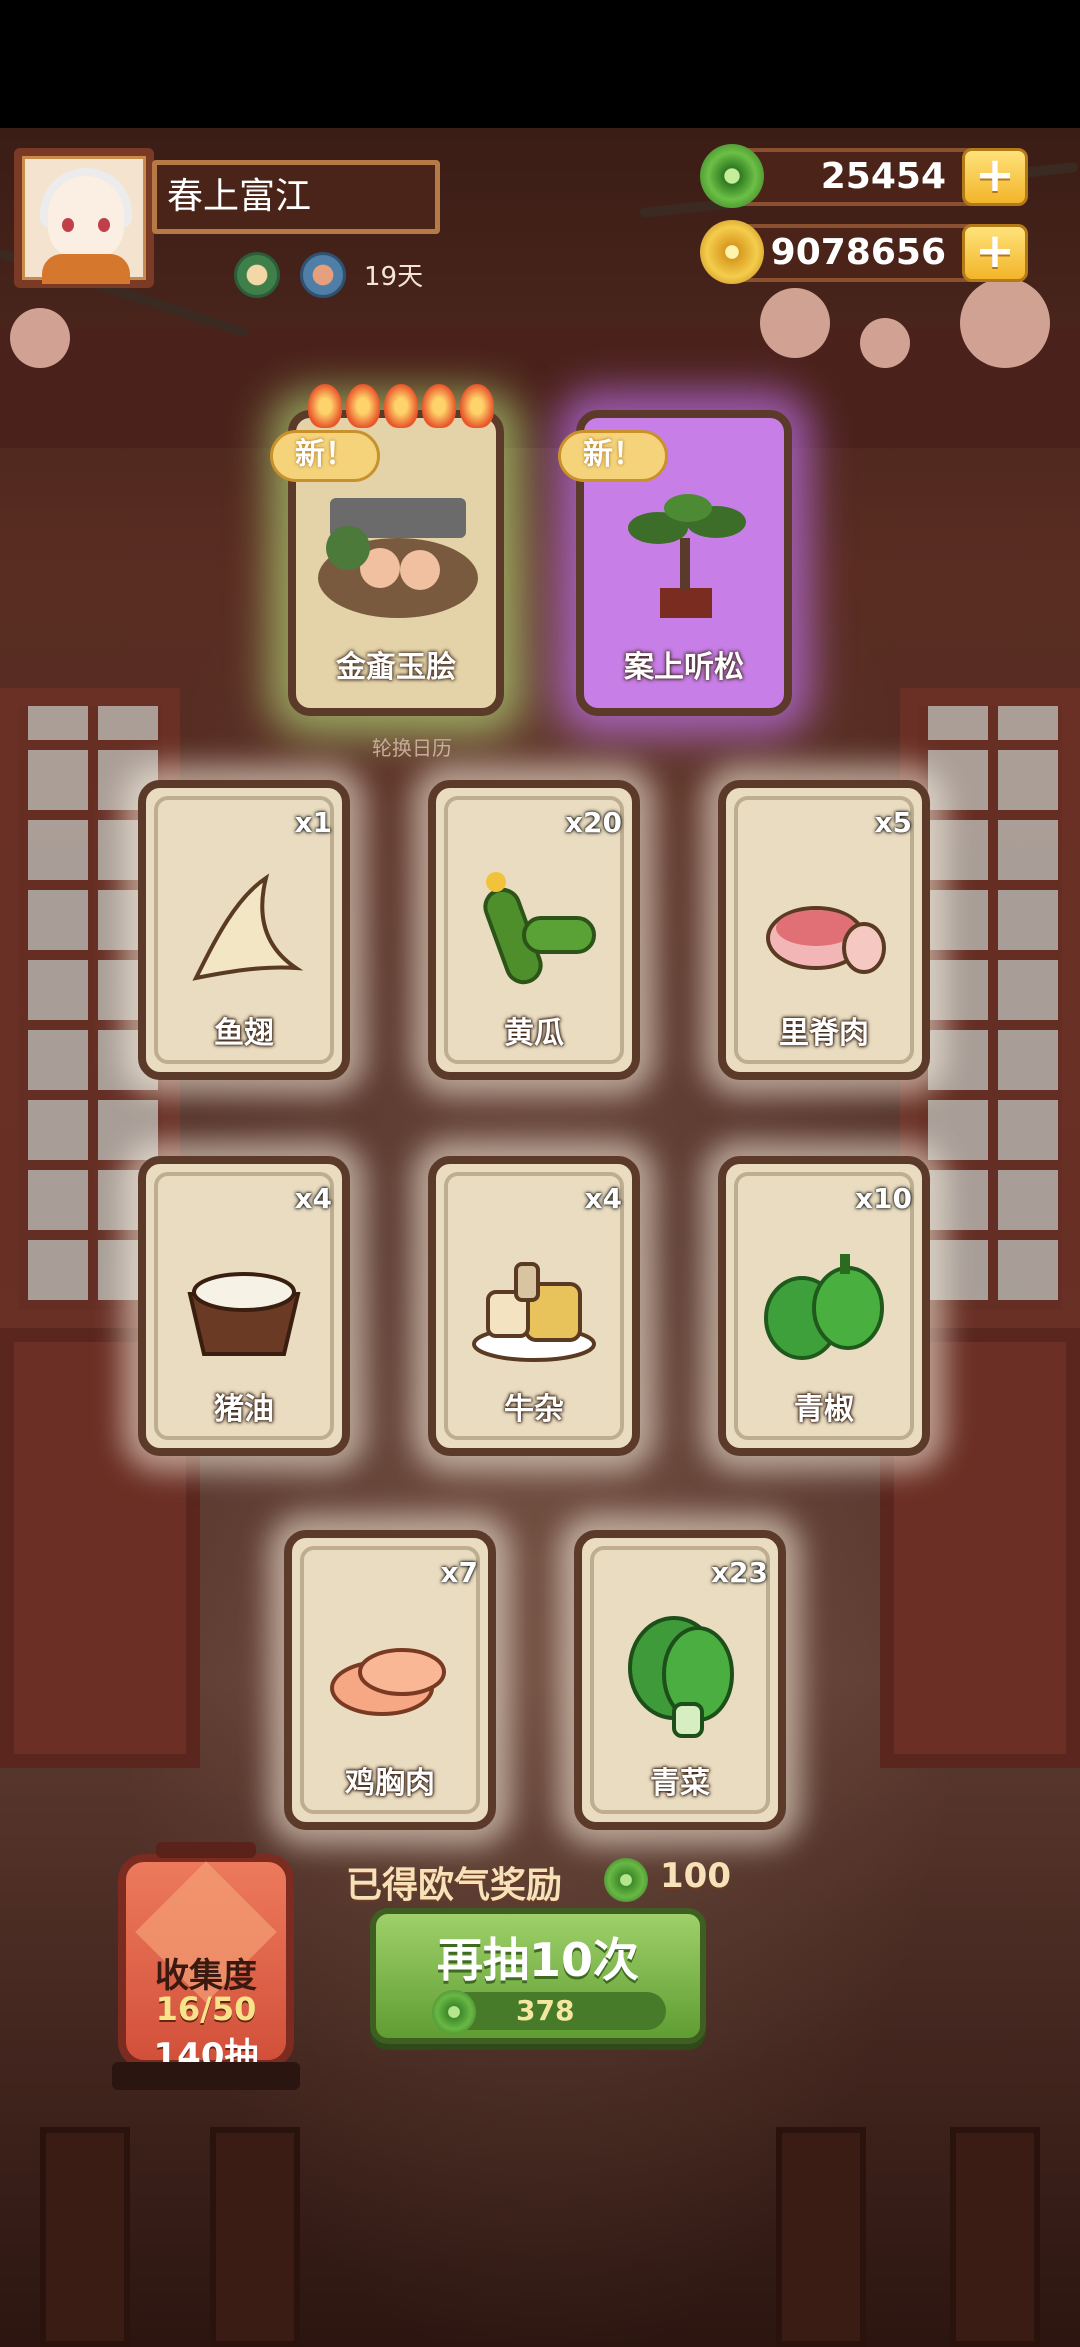  What do you see at coordinates (398, 558) in the screenshot?
I see `dish-artwork` at bounding box center [398, 558].